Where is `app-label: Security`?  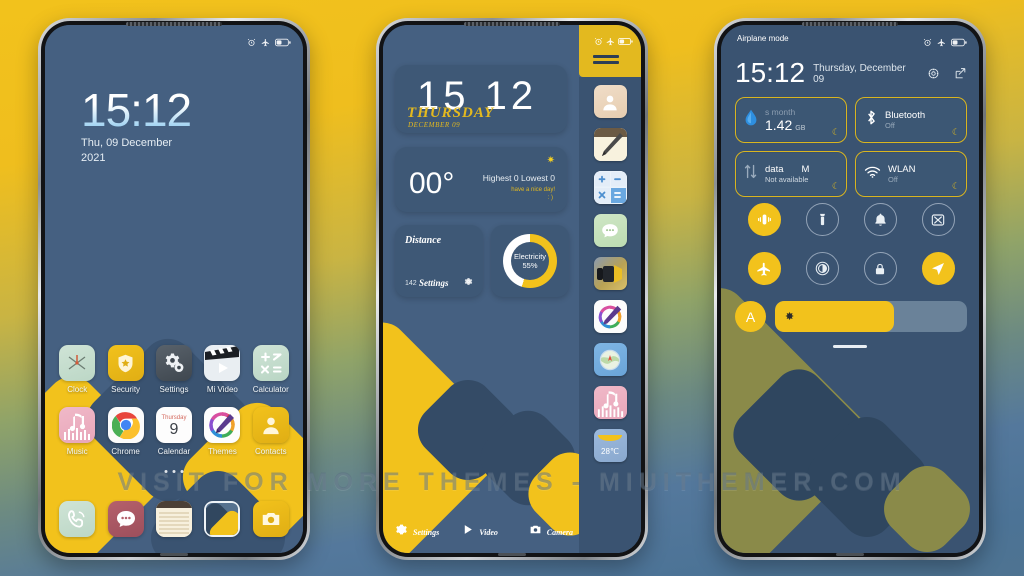 app-label: Security is located at coordinates (126, 389).